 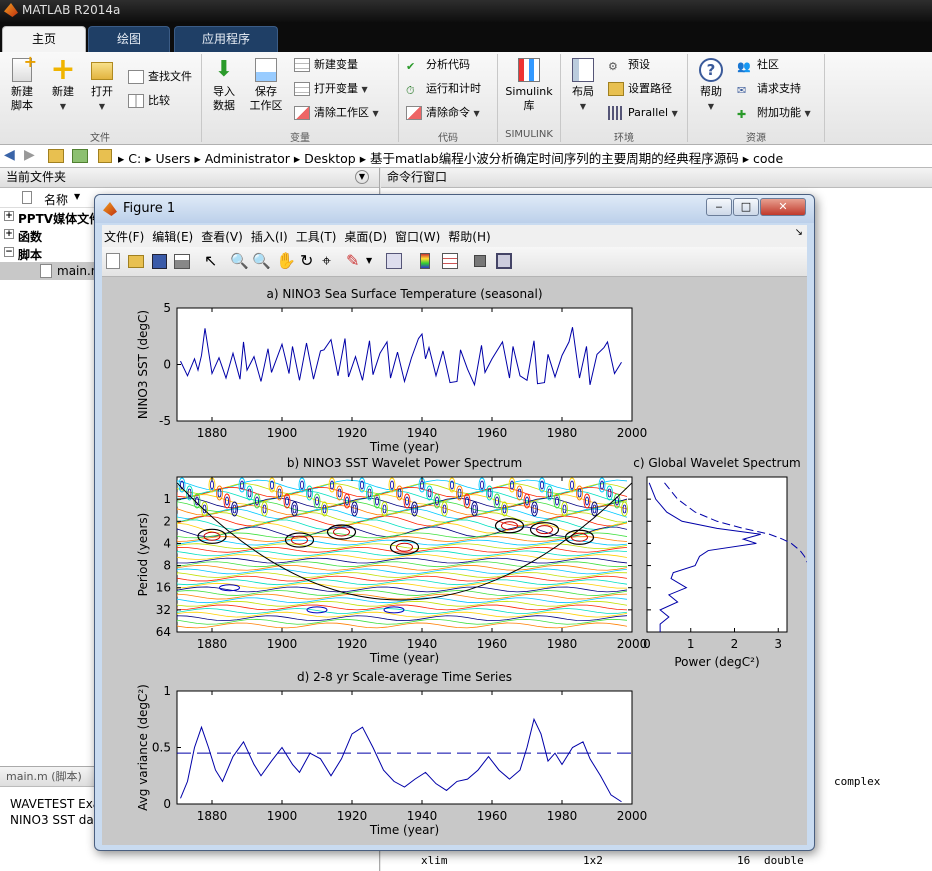 What do you see at coordinates (167, 308) in the screenshot?
I see `y-tick-label: 5` at bounding box center [167, 308].